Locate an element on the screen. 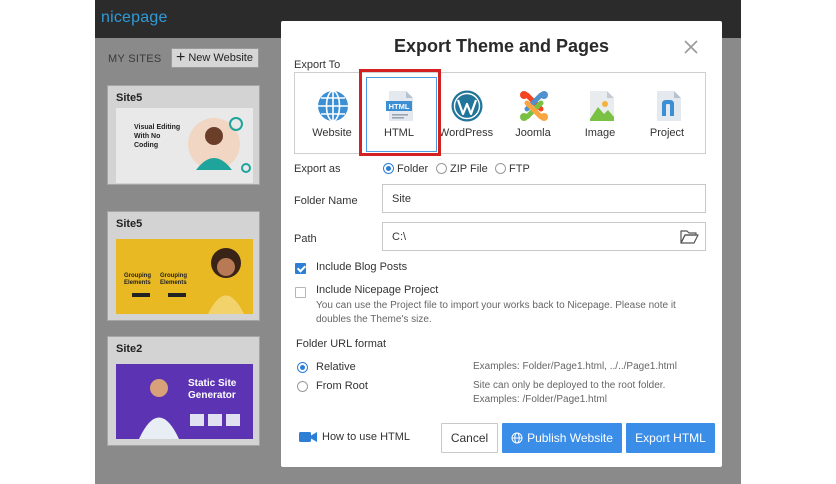 This screenshot has height=484, width=836. joomla-icon is located at coordinates (534, 106).